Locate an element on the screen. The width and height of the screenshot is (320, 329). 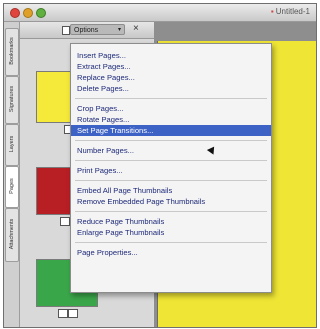
pages-panel-header: Options ▾ × is located at coordinates (87, 30).